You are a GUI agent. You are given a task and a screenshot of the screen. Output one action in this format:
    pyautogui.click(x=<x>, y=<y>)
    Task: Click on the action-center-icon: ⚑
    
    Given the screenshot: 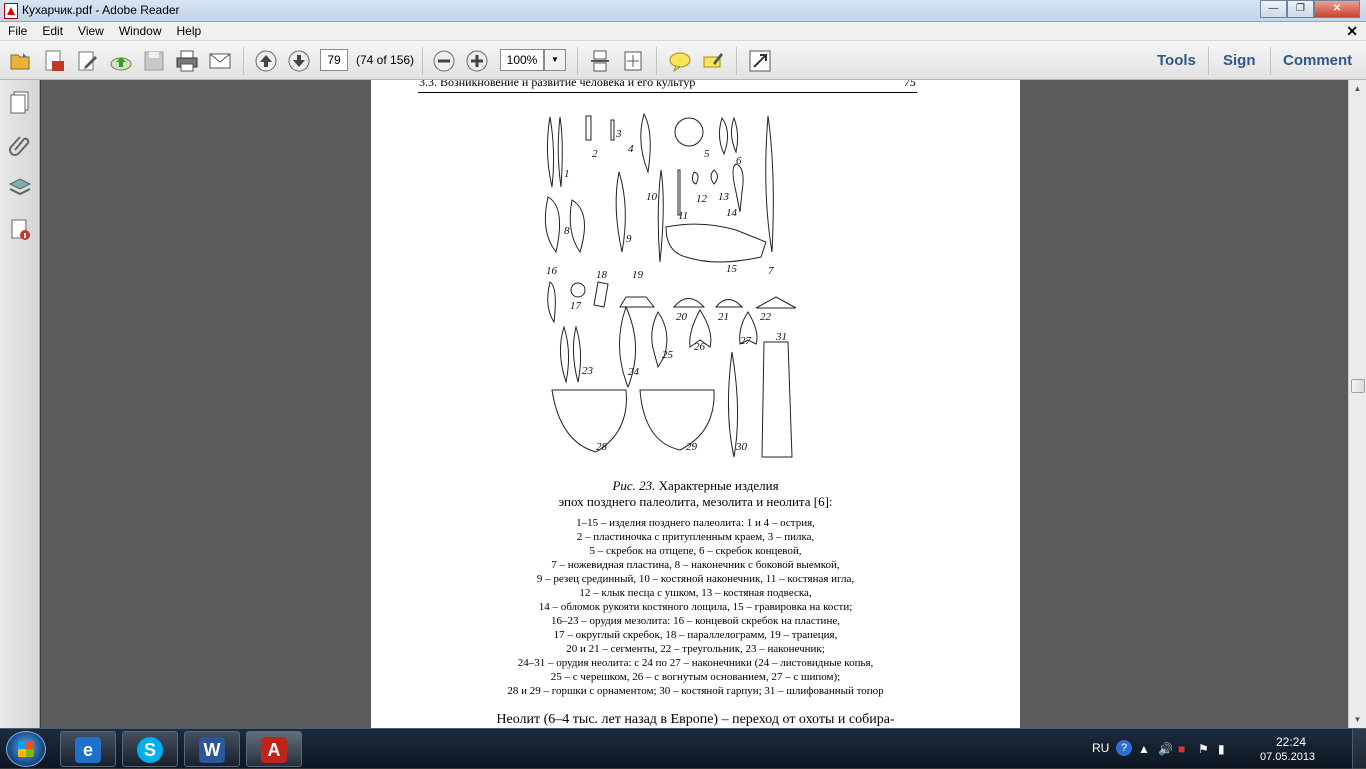 What is the action you would take?
    pyautogui.click(x=1203, y=749)
    